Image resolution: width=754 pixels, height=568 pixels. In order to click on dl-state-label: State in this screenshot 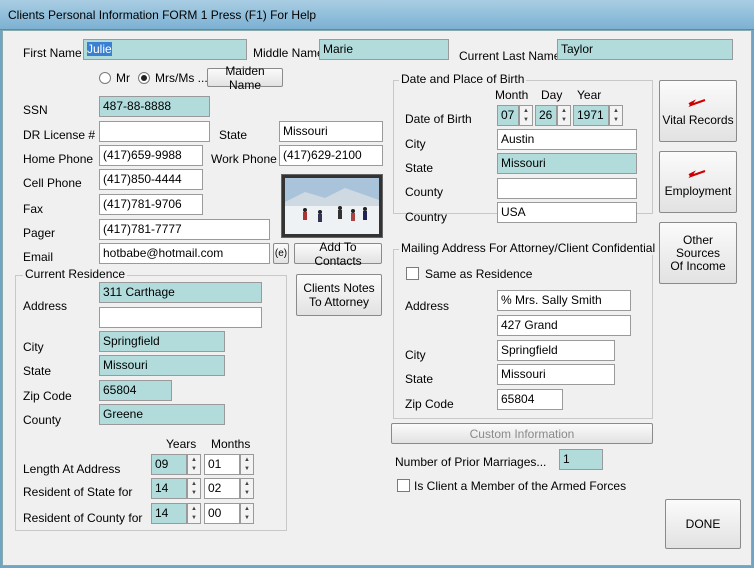, I will do `click(233, 135)`.